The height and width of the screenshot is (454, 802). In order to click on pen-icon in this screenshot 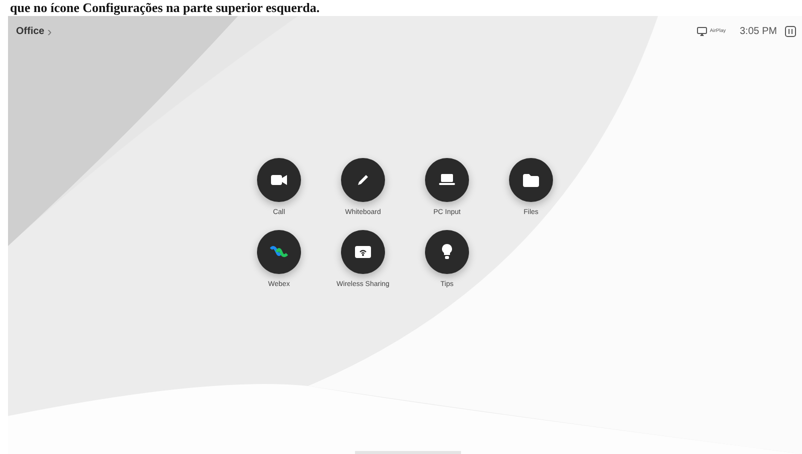, I will do `click(363, 180)`.